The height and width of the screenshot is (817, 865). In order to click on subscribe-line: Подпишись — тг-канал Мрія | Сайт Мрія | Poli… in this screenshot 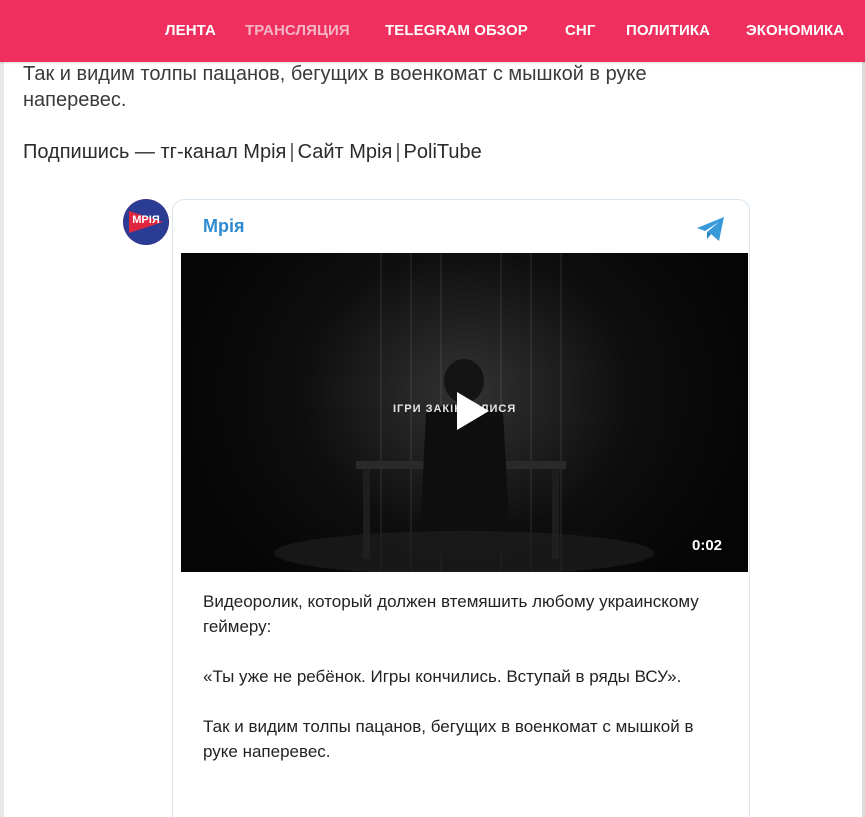, I will do `click(252, 152)`.